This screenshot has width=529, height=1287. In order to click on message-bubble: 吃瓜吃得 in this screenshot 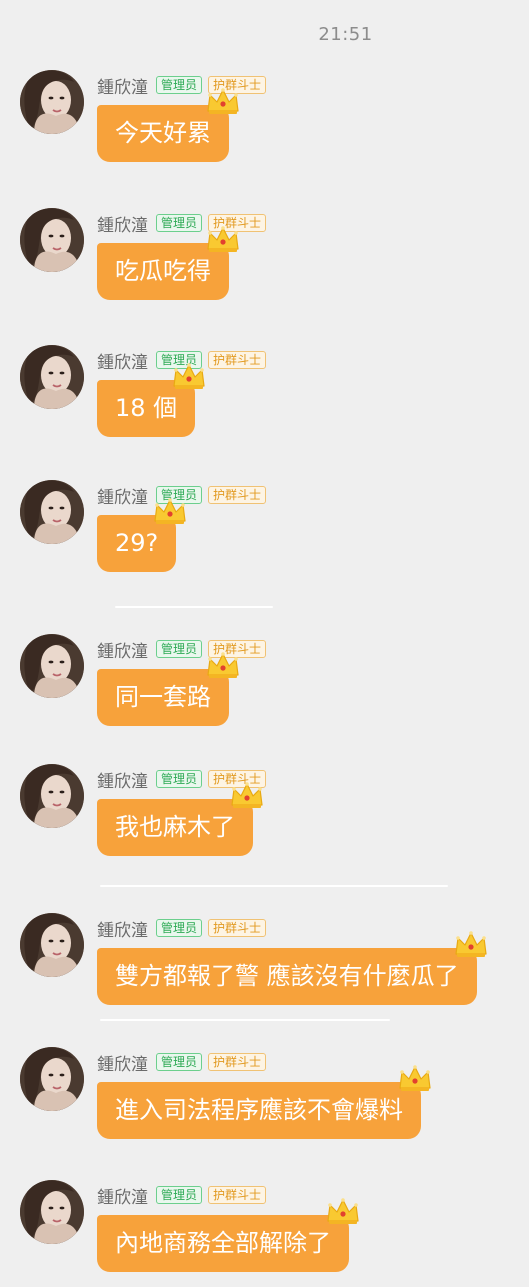, I will do `click(168, 263)`.